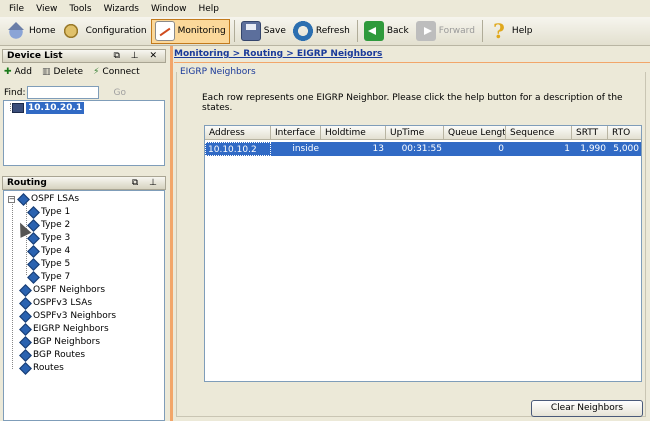 This screenshot has height=421, width=650. I want to click on tree-item-type-4: Type 4, so click(49, 251).